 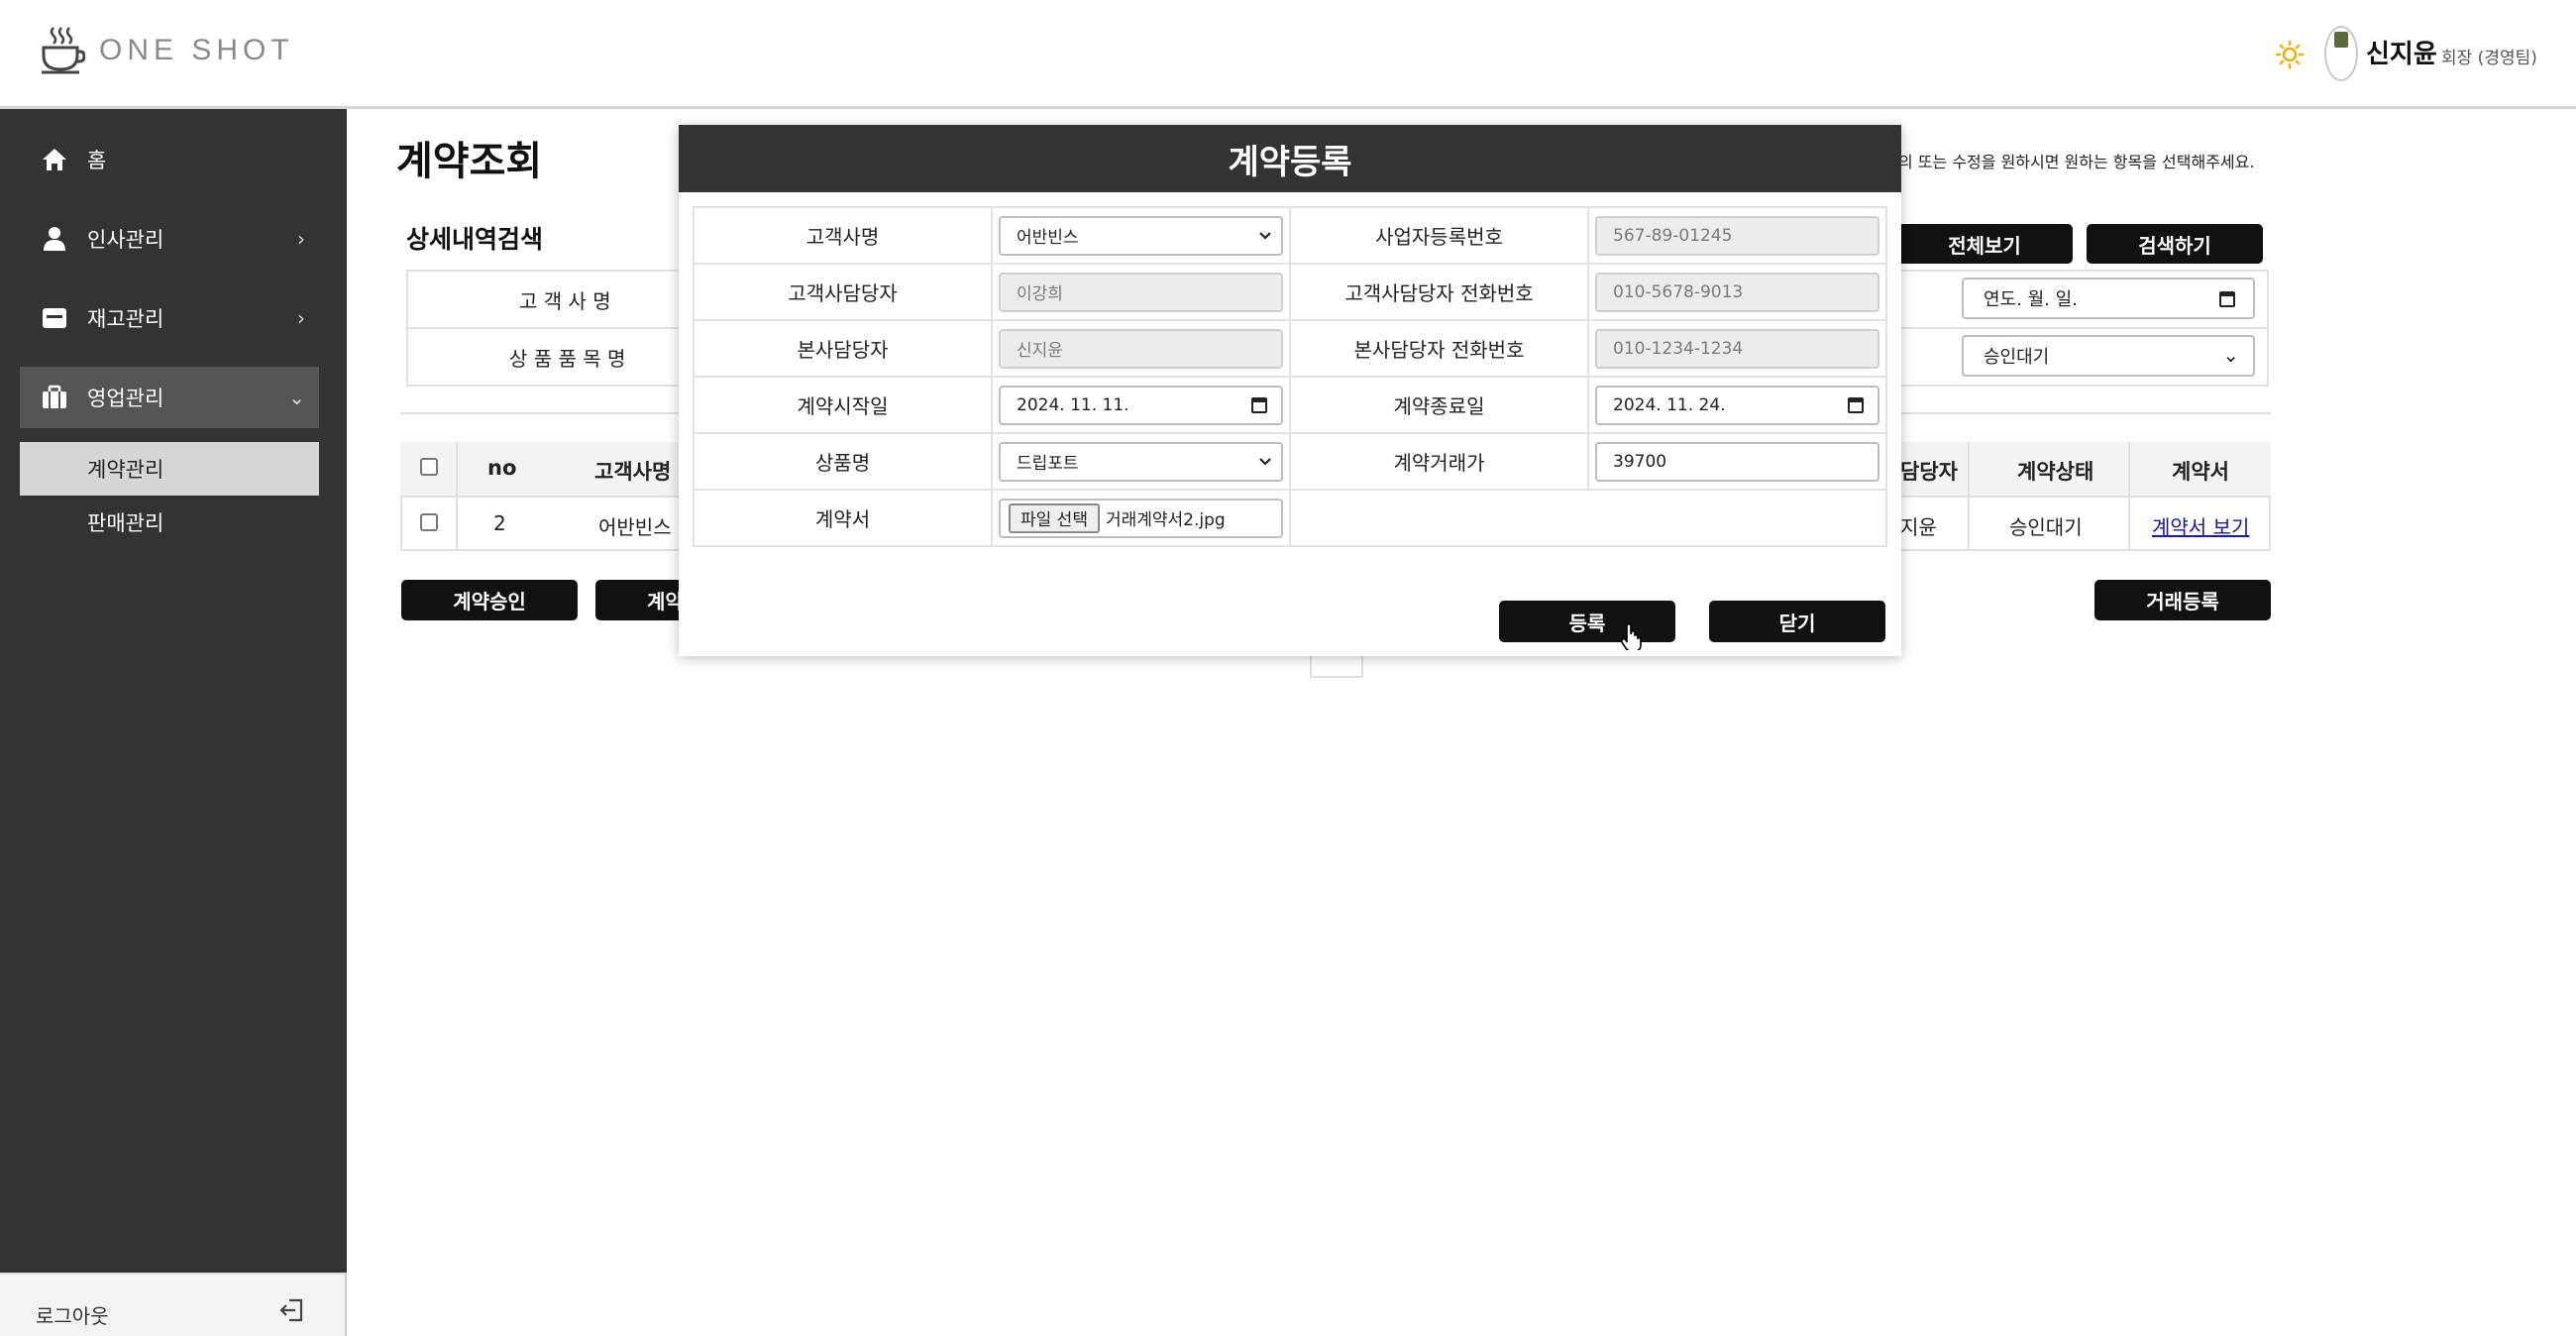 What do you see at coordinates (169, 469) in the screenshot?
I see `sidebar-subitem-contracts: 계약관리` at bounding box center [169, 469].